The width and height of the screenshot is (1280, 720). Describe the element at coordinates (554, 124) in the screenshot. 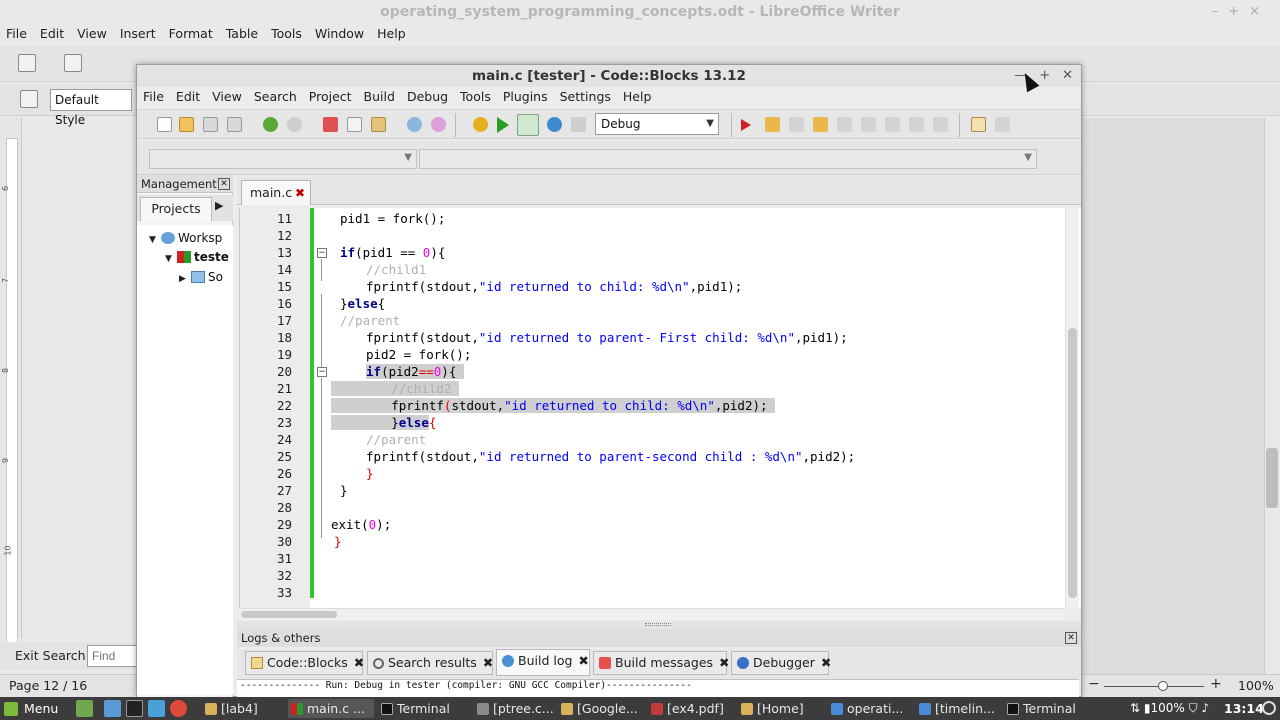

I see `rebuild-icon` at that location.